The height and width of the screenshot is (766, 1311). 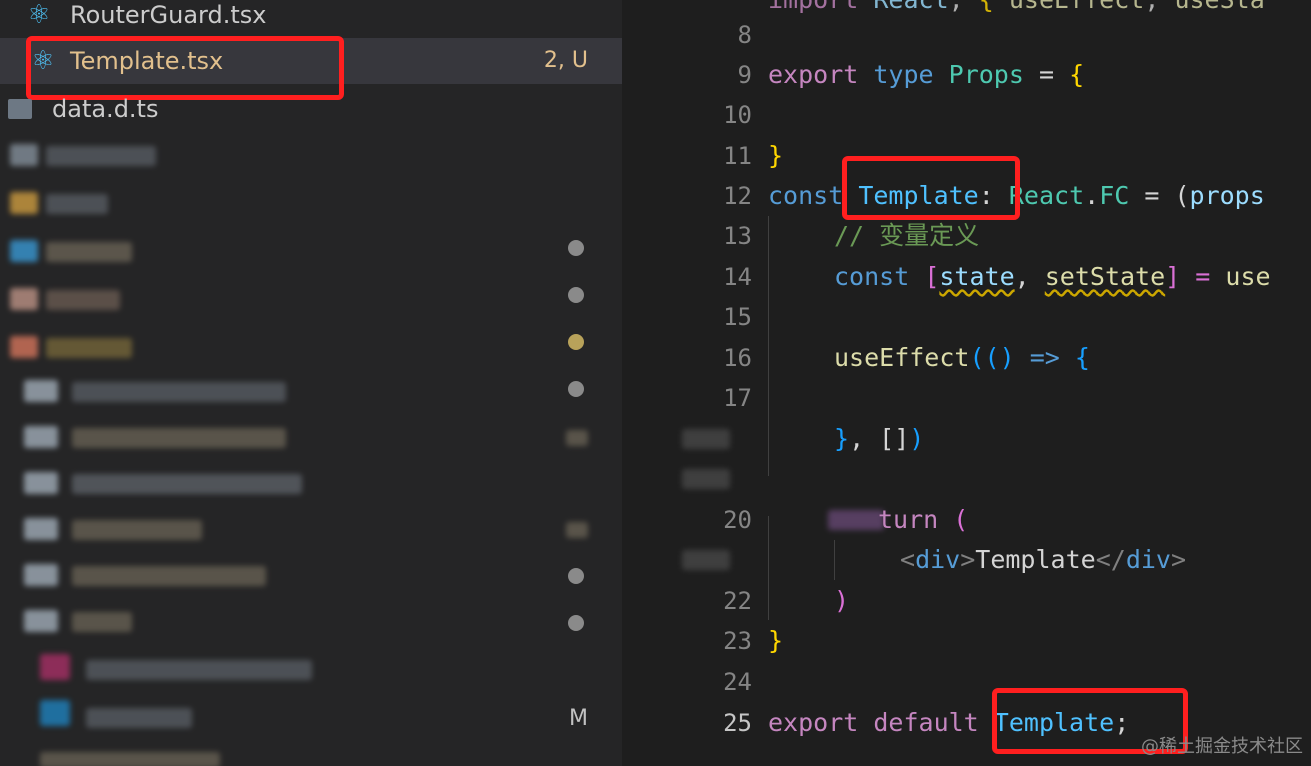 What do you see at coordinates (737, 641) in the screenshot?
I see `line-number: 23` at bounding box center [737, 641].